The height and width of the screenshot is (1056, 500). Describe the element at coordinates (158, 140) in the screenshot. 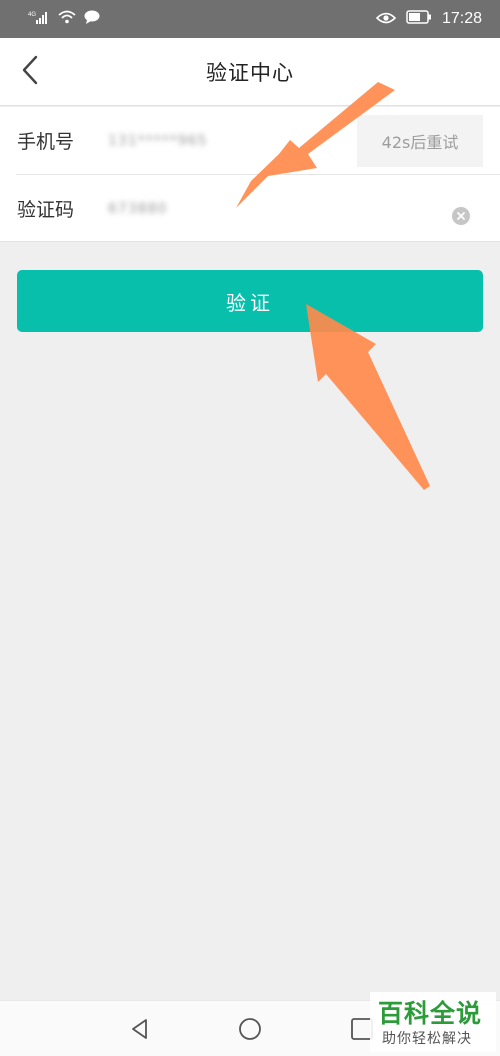

I see `phone-value: 131*****965` at that location.